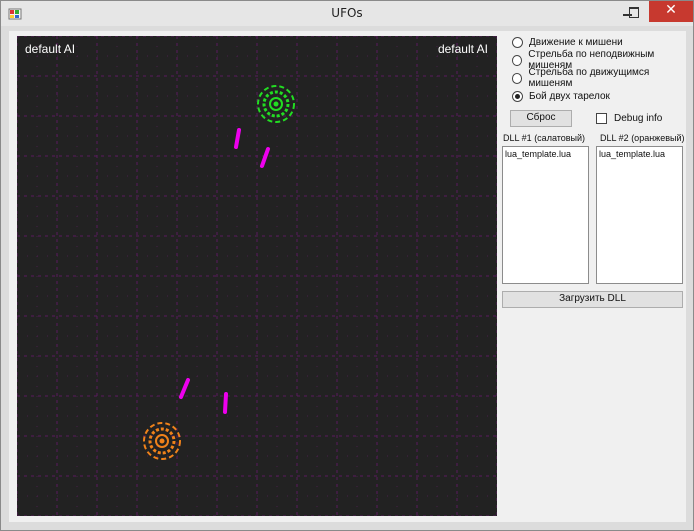 The width and height of the screenshot is (694, 531). Describe the element at coordinates (599, 60) in the screenshot. I see `mode-option-static-targets: Стрельба по неподвижным мишеням` at that location.